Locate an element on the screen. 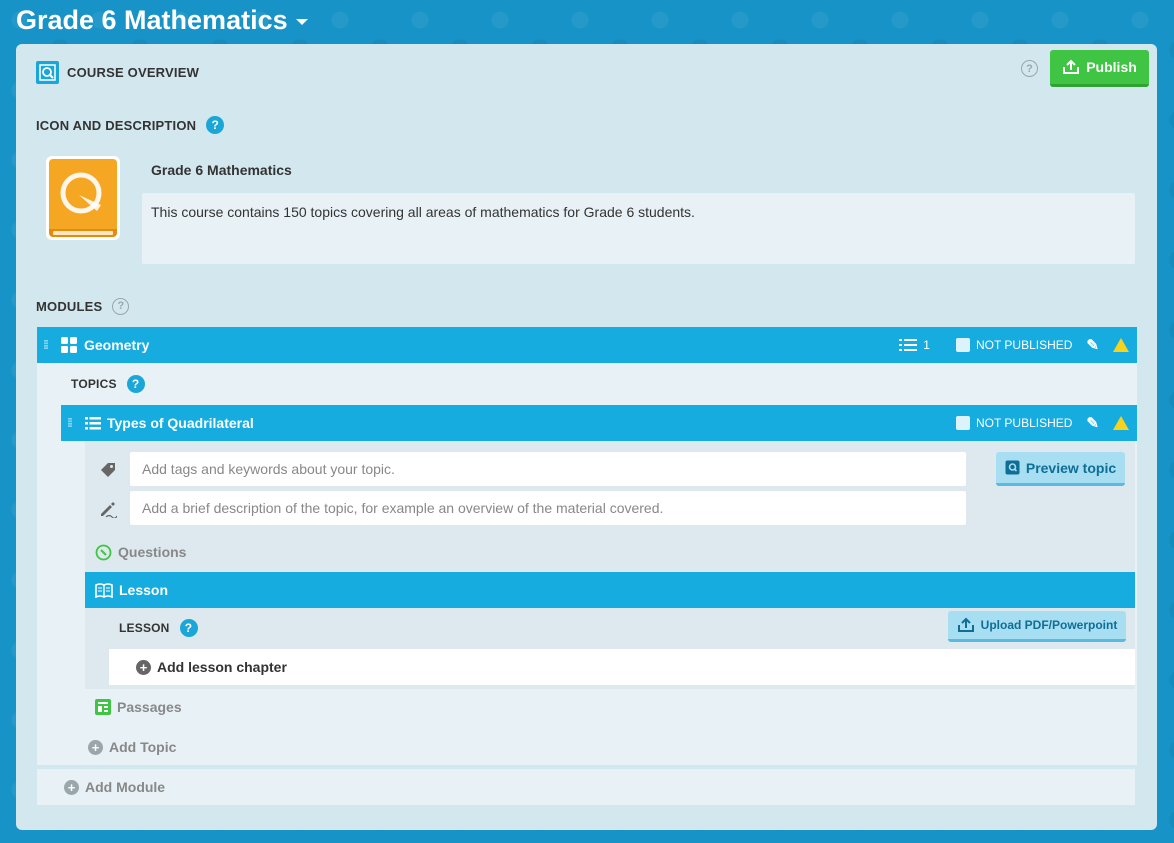 This screenshot has width=1174, height=843. tag-icon is located at coordinates (108, 471).